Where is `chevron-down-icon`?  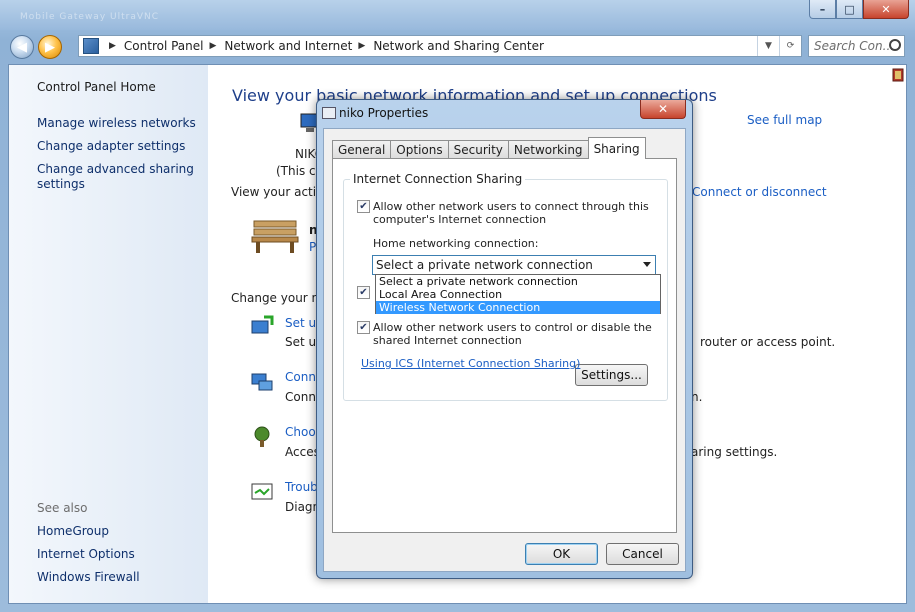
chevron-down-icon is located at coordinates (647, 264).